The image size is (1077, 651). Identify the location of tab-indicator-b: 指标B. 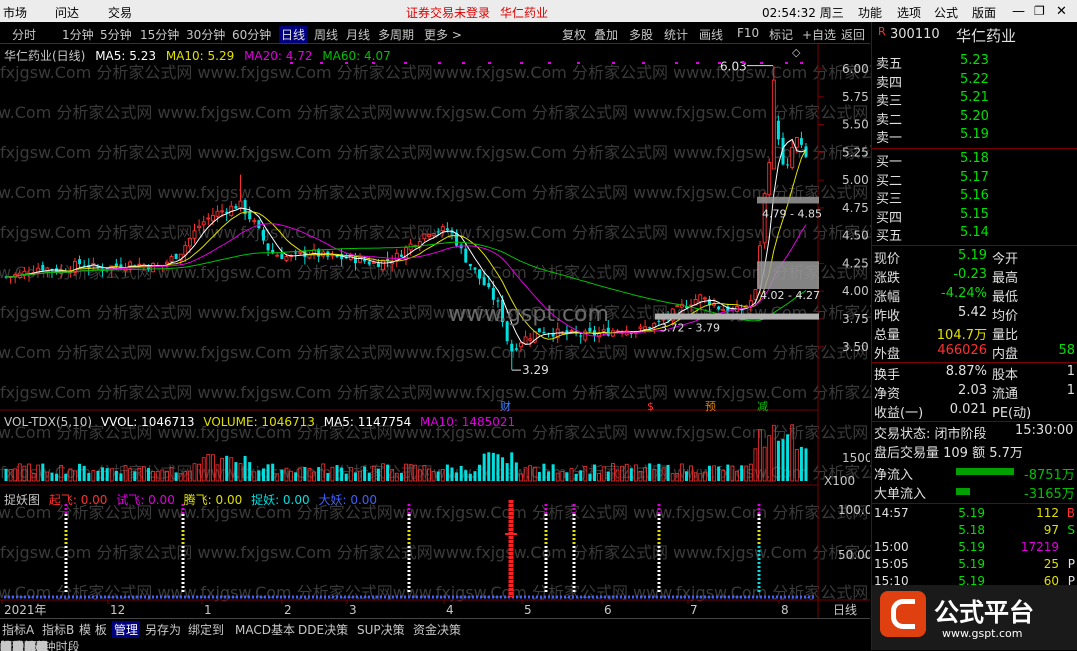
(58, 629).